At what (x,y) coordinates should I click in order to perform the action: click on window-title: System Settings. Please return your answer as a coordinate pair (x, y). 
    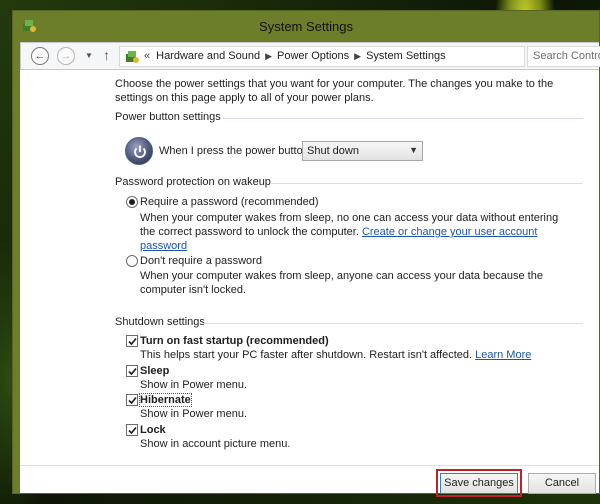
    Looking at the image, I should click on (306, 26).